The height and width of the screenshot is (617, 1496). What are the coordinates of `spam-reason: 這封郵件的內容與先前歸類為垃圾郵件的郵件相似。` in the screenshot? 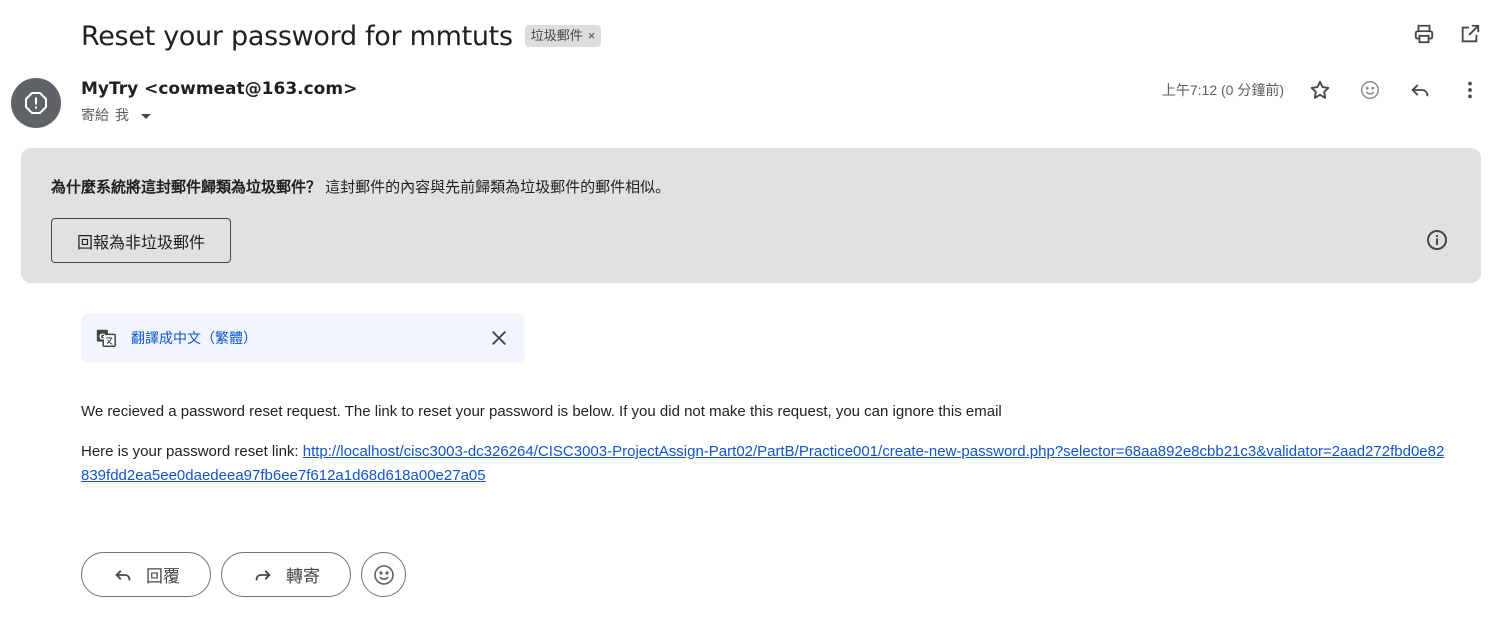 It's located at (496, 187).